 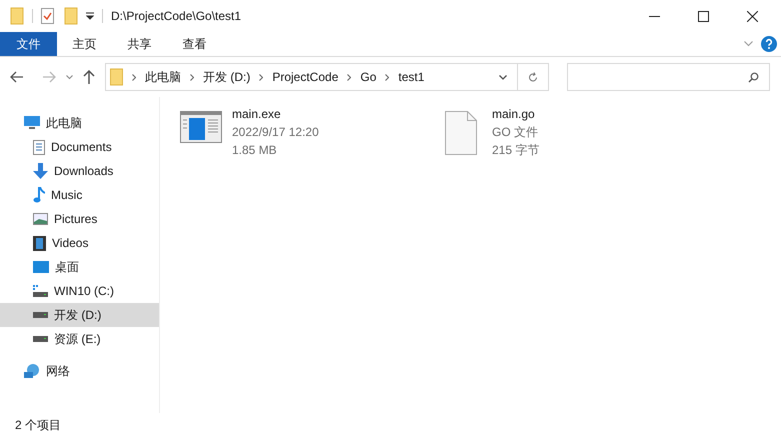 I want to click on sidebar-item: Pictures, so click(x=79, y=219).